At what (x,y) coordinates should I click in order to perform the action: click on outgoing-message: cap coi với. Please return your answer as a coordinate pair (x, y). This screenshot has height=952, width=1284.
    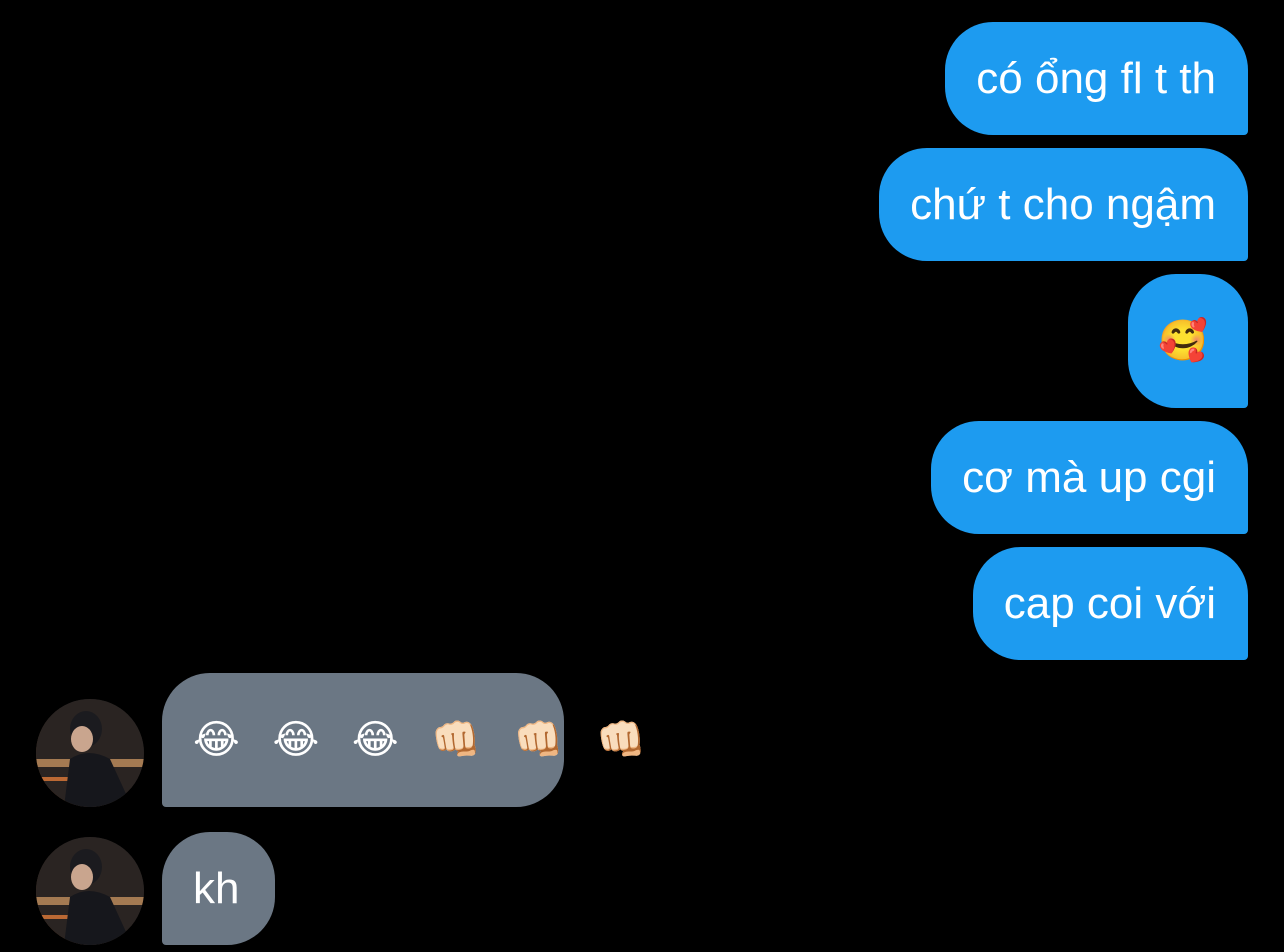
    Looking at the image, I should click on (1110, 603).